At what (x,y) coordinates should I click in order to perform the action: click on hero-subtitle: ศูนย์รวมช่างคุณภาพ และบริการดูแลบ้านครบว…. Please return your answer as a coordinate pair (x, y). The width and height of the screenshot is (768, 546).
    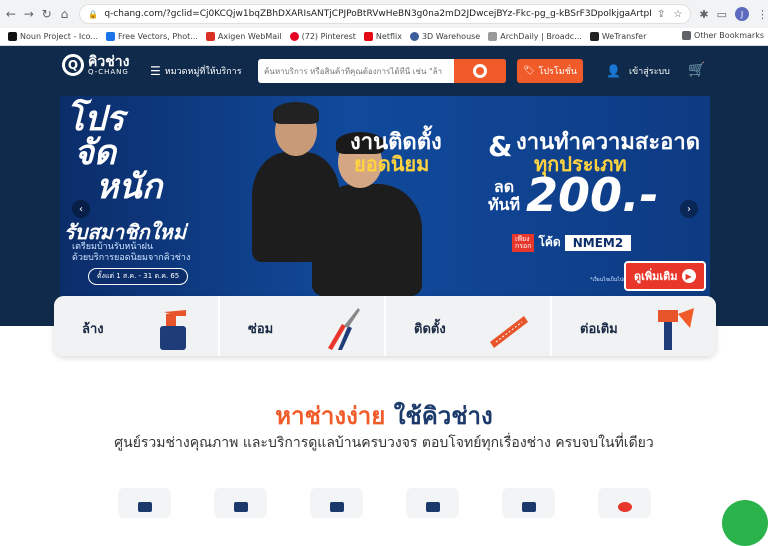
    Looking at the image, I should click on (384, 443).